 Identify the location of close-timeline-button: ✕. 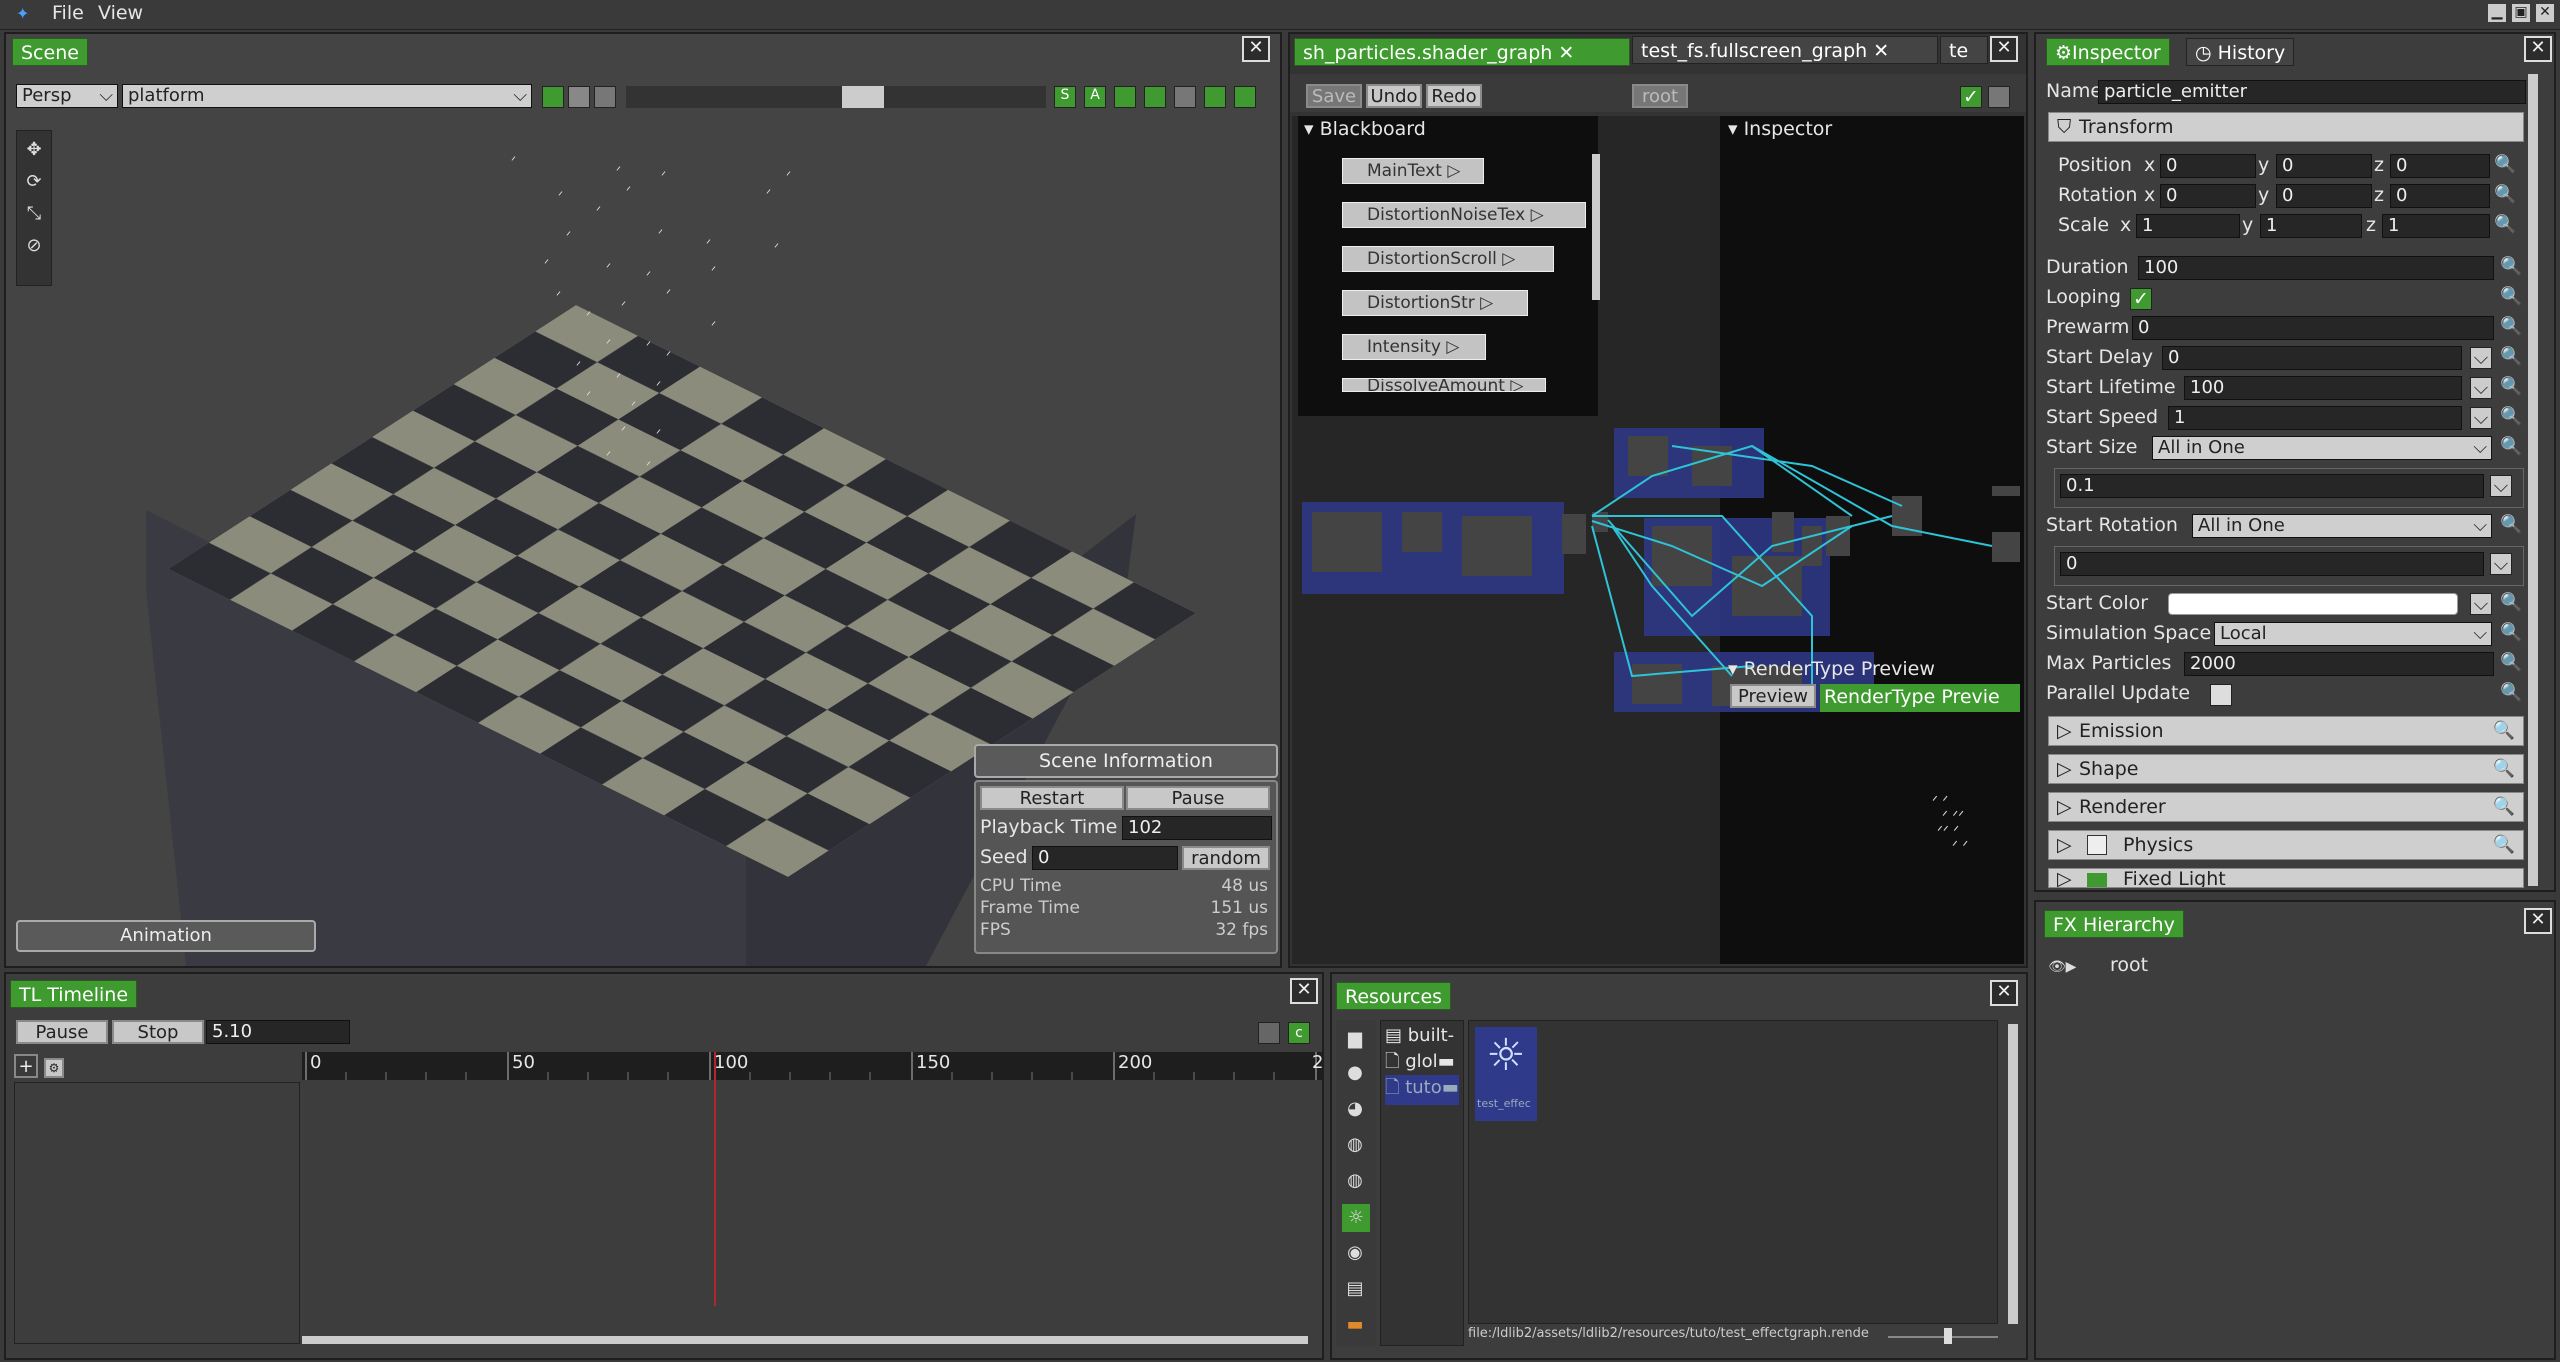
(1304, 991).